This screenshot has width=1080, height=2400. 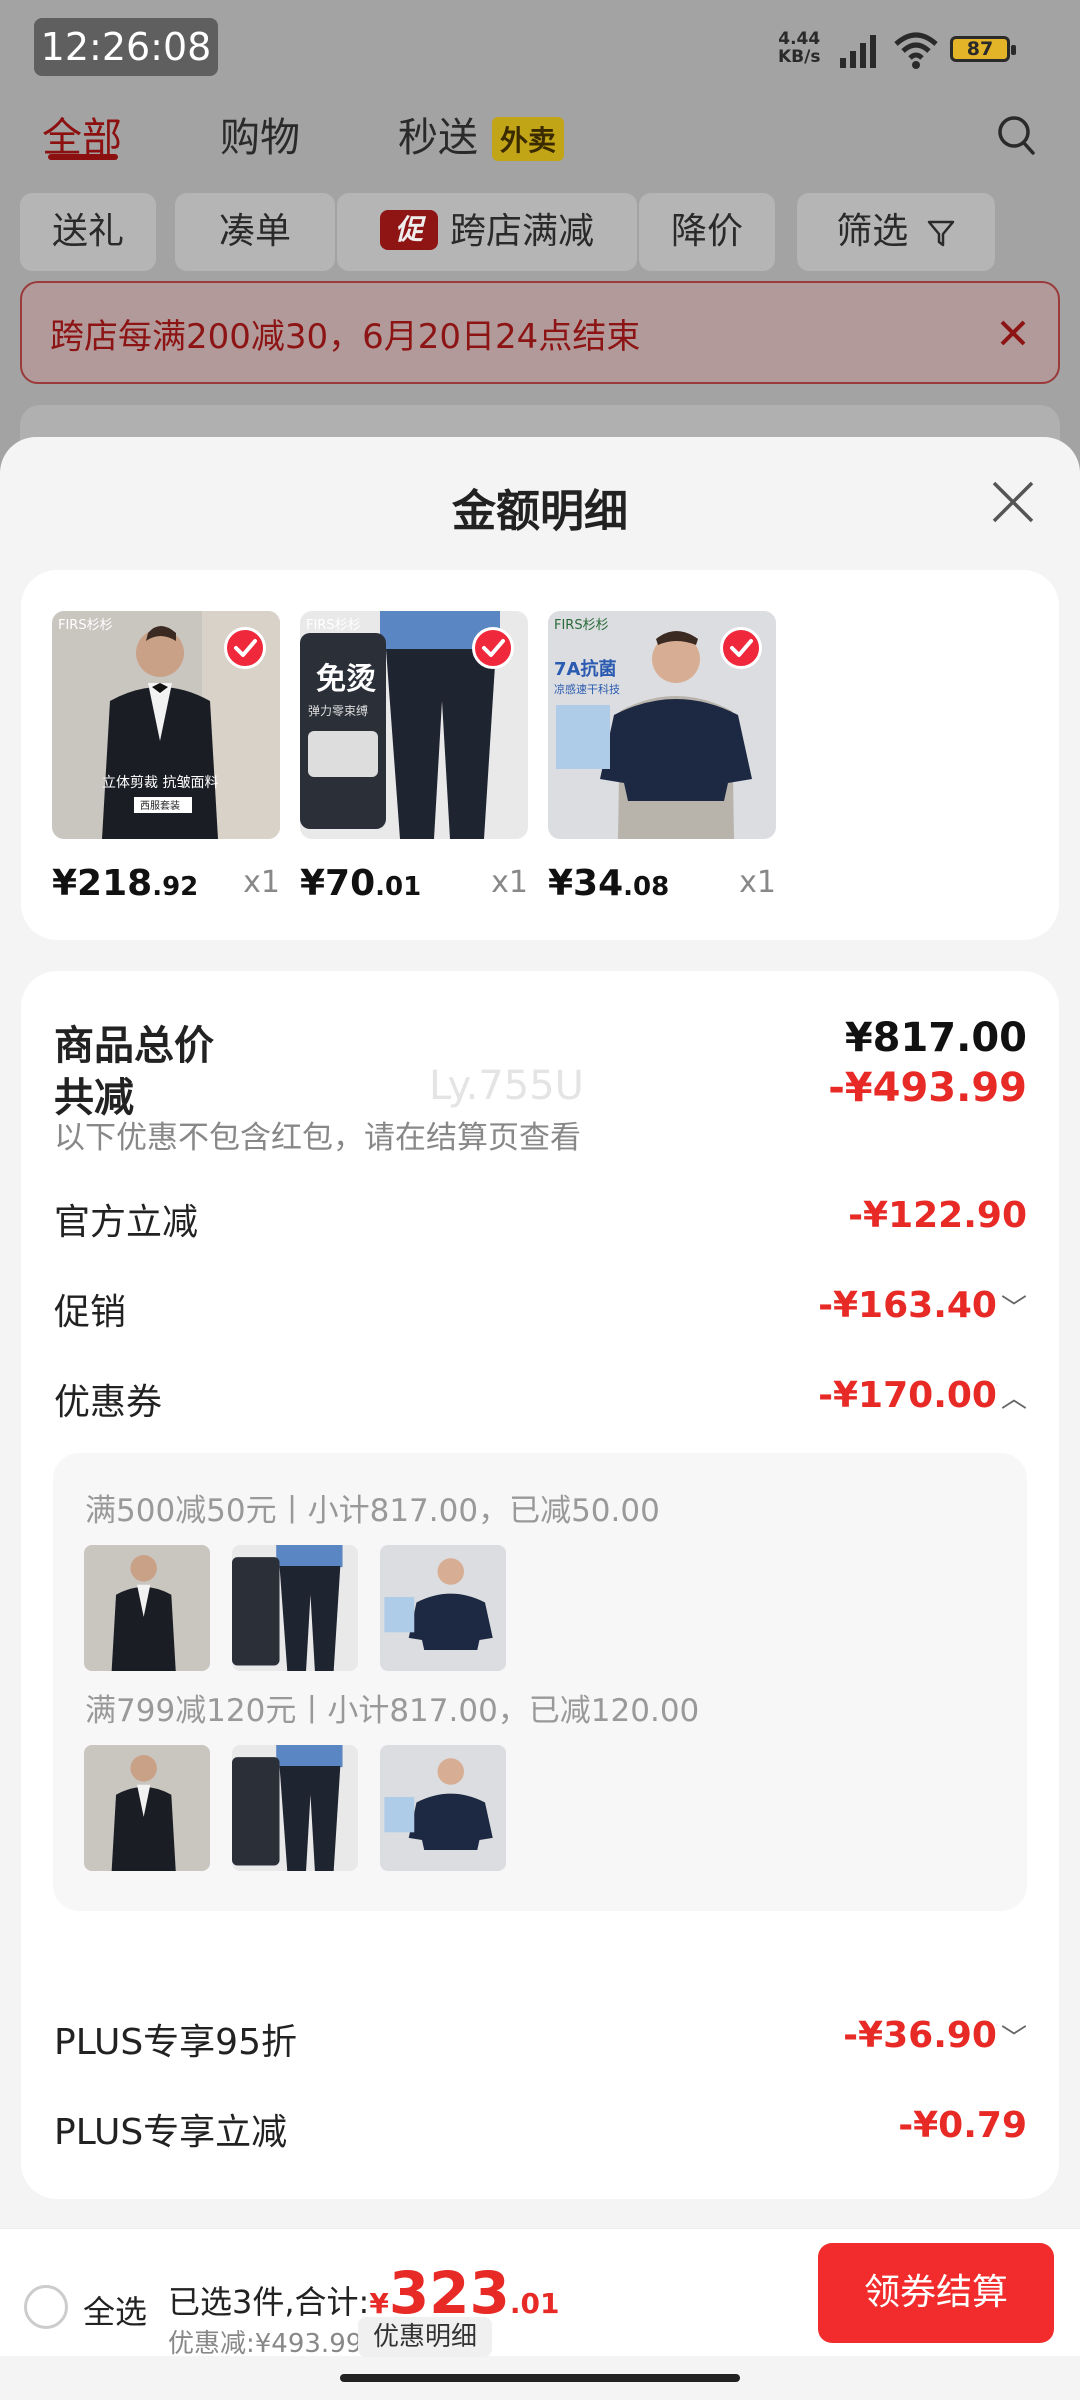 I want to click on reduce-value: -¥493.99, so click(x=927, y=1088).